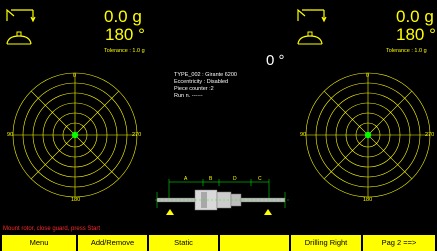  What do you see at coordinates (39, 243) in the screenshot?
I see `menu-button: Menu` at bounding box center [39, 243].